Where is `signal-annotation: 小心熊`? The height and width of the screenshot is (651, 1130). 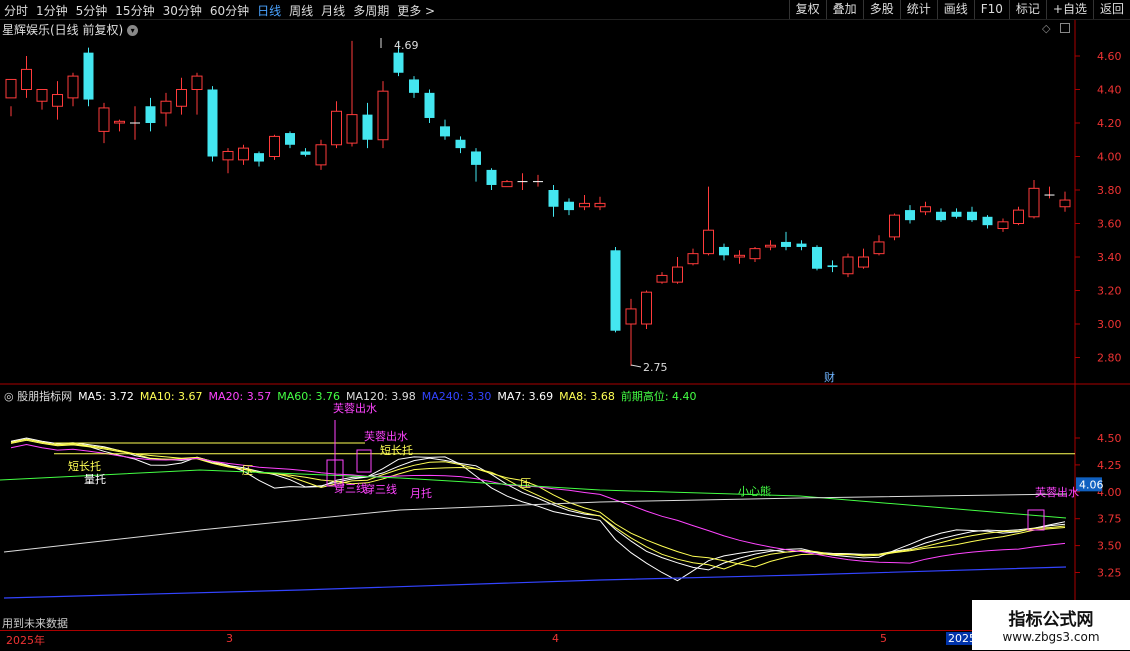 signal-annotation: 小心熊 is located at coordinates (754, 491).